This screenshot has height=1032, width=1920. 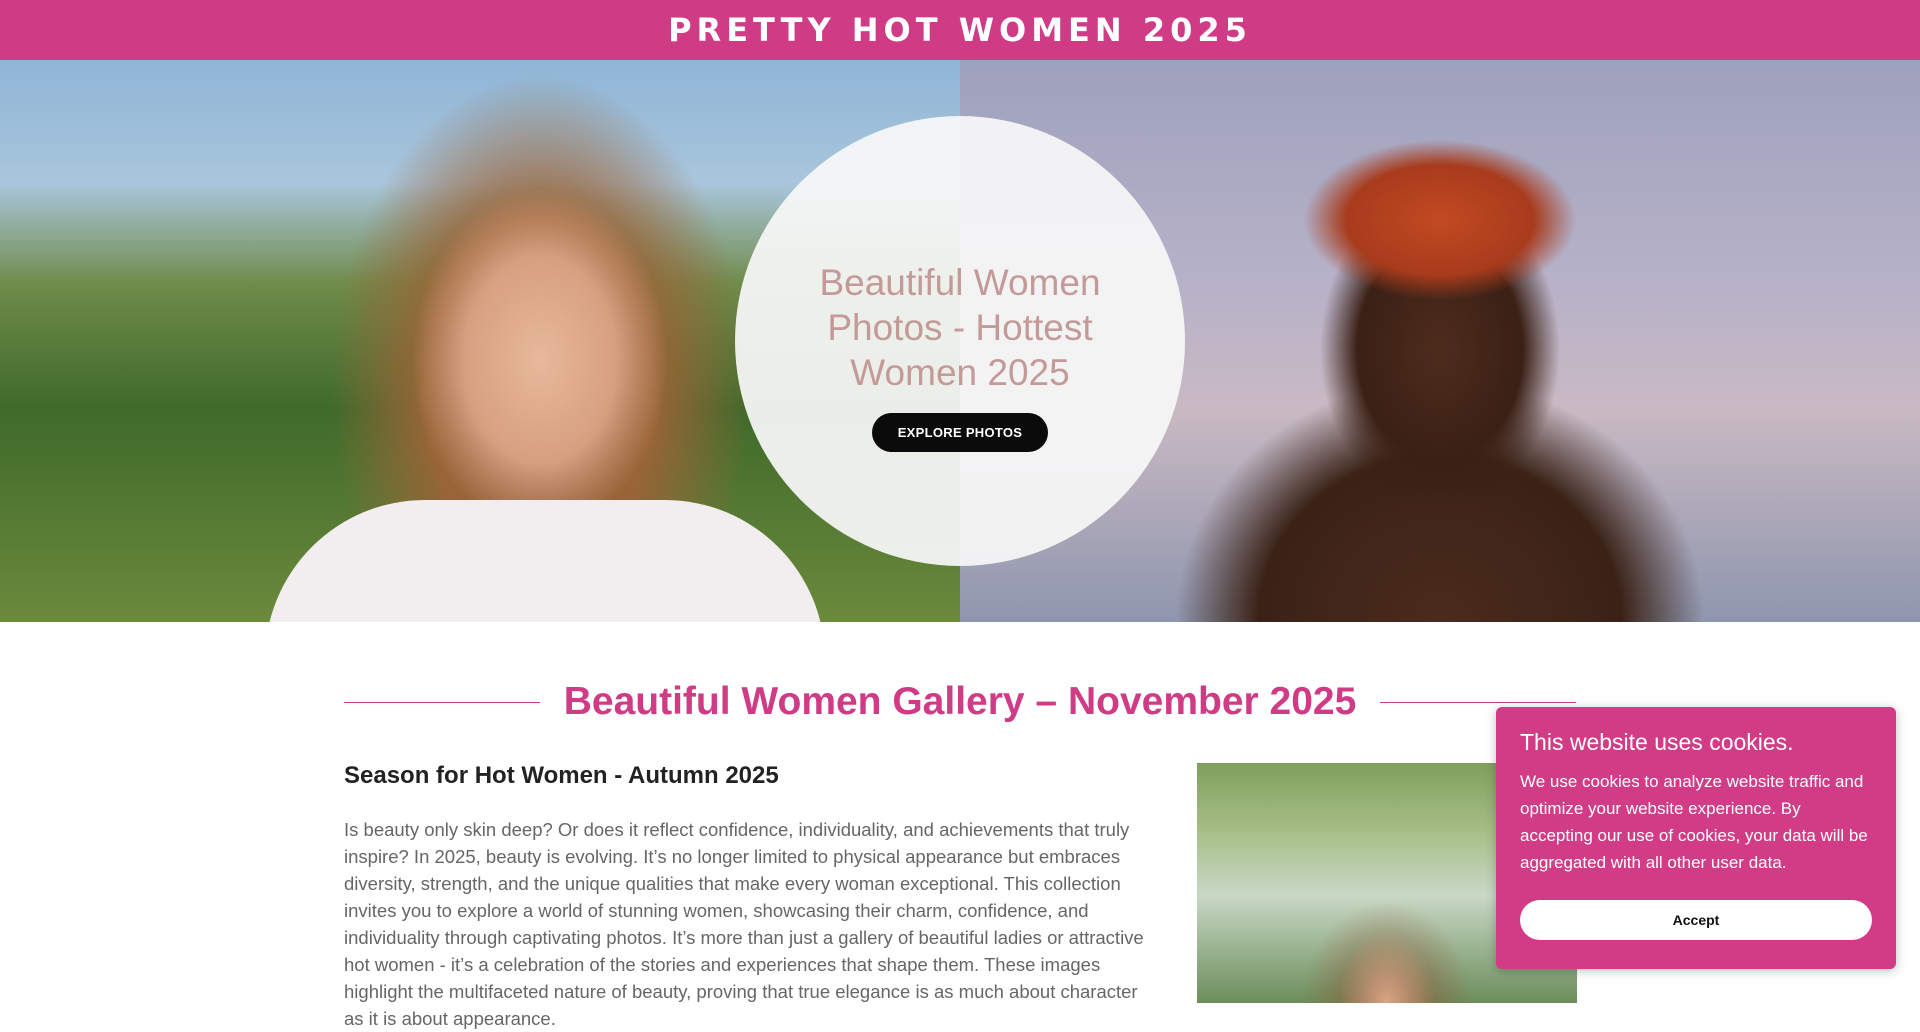 I want to click on heading-divider-left, so click(x=442, y=702).